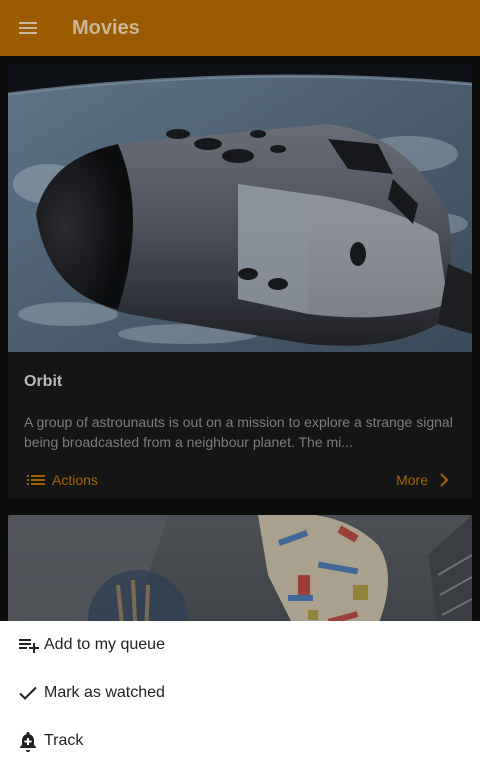 This screenshot has width=480, height=765. Describe the element at coordinates (240, 645) in the screenshot. I see `add-to-queue-item: Add to my queue` at that location.